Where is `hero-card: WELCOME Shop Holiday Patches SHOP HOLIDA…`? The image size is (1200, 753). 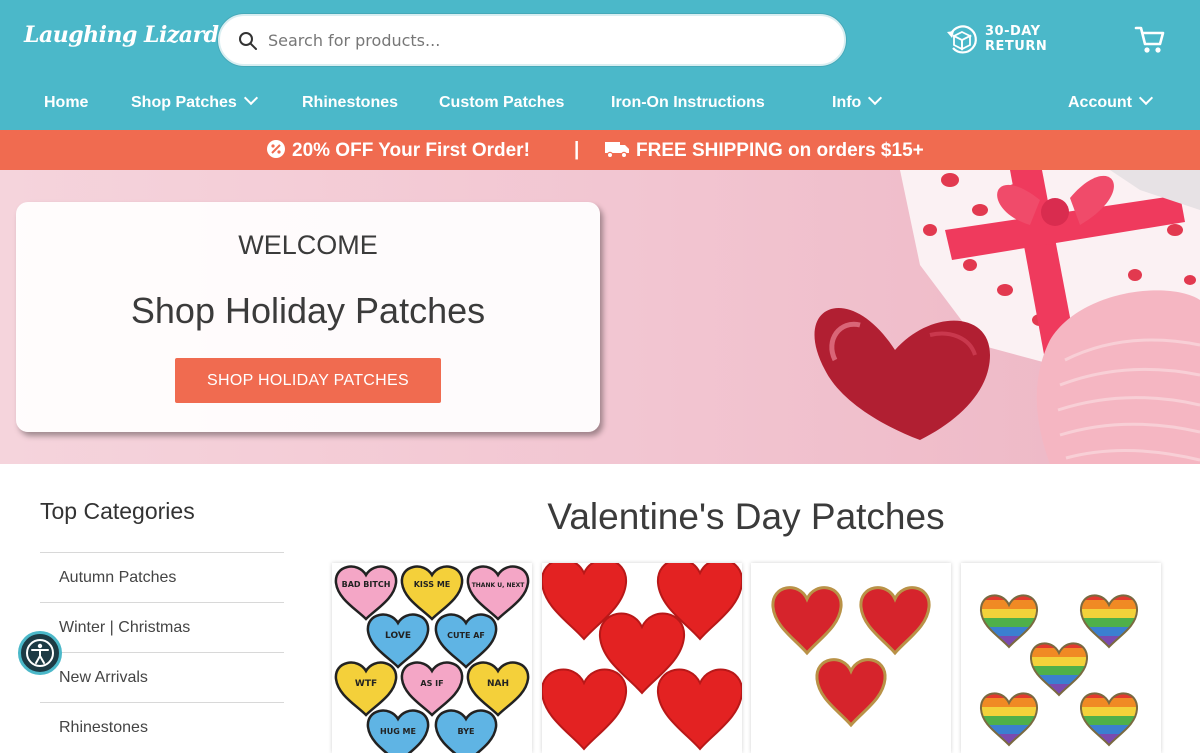 hero-card: WELCOME Shop Holiday Patches SHOP HOLIDA… is located at coordinates (308, 317).